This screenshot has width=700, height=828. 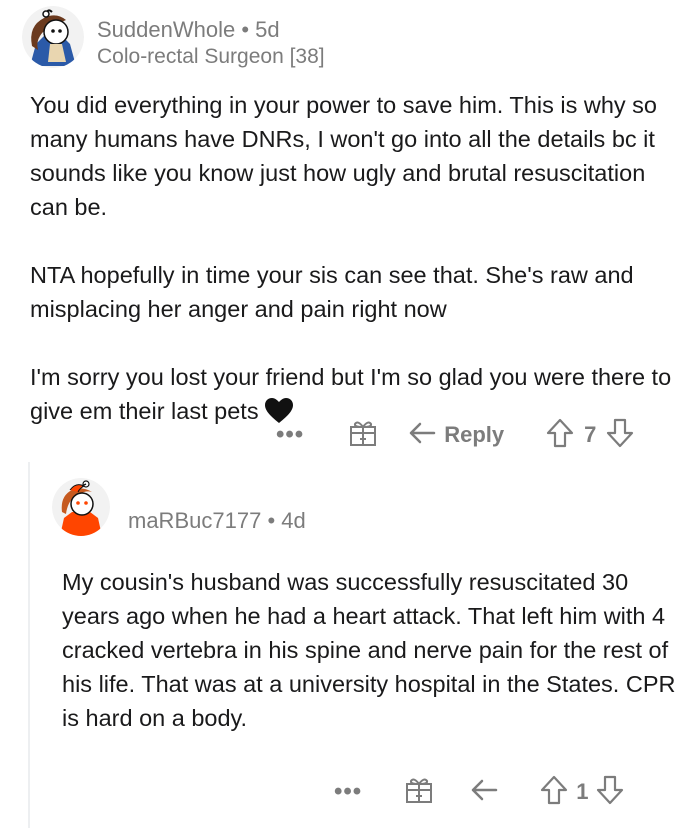 I want to click on vote-score: 7, so click(x=590, y=434).